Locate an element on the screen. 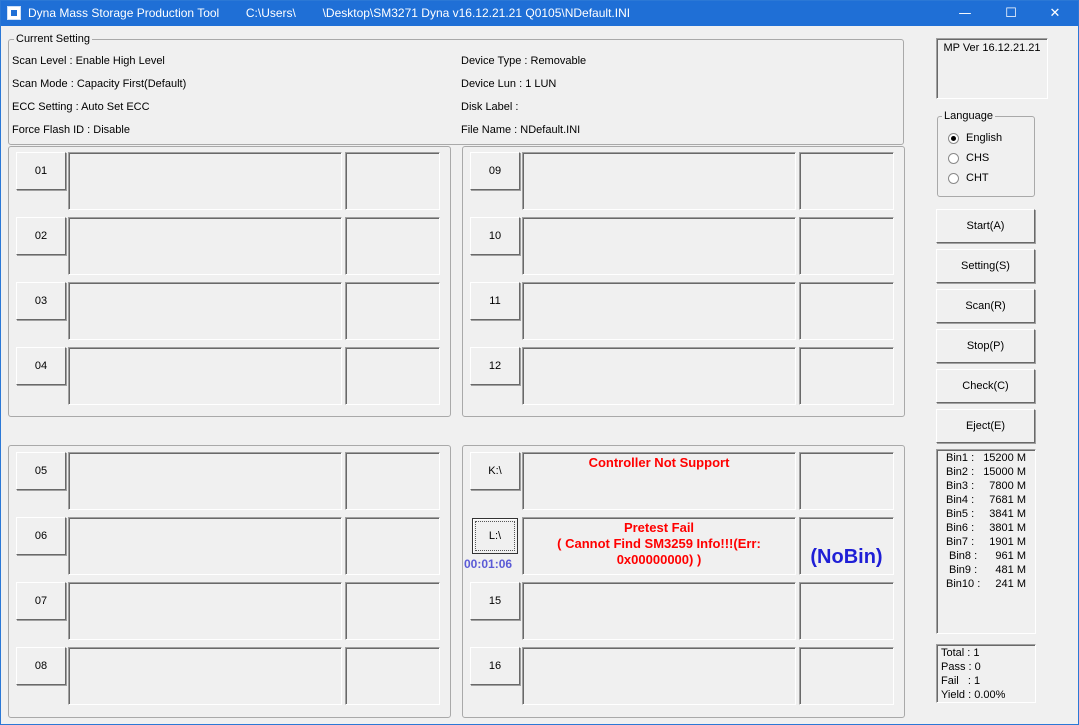 This screenshot has width=1079, height=725. port-label: L:\ is located at coordinates (495, 536).